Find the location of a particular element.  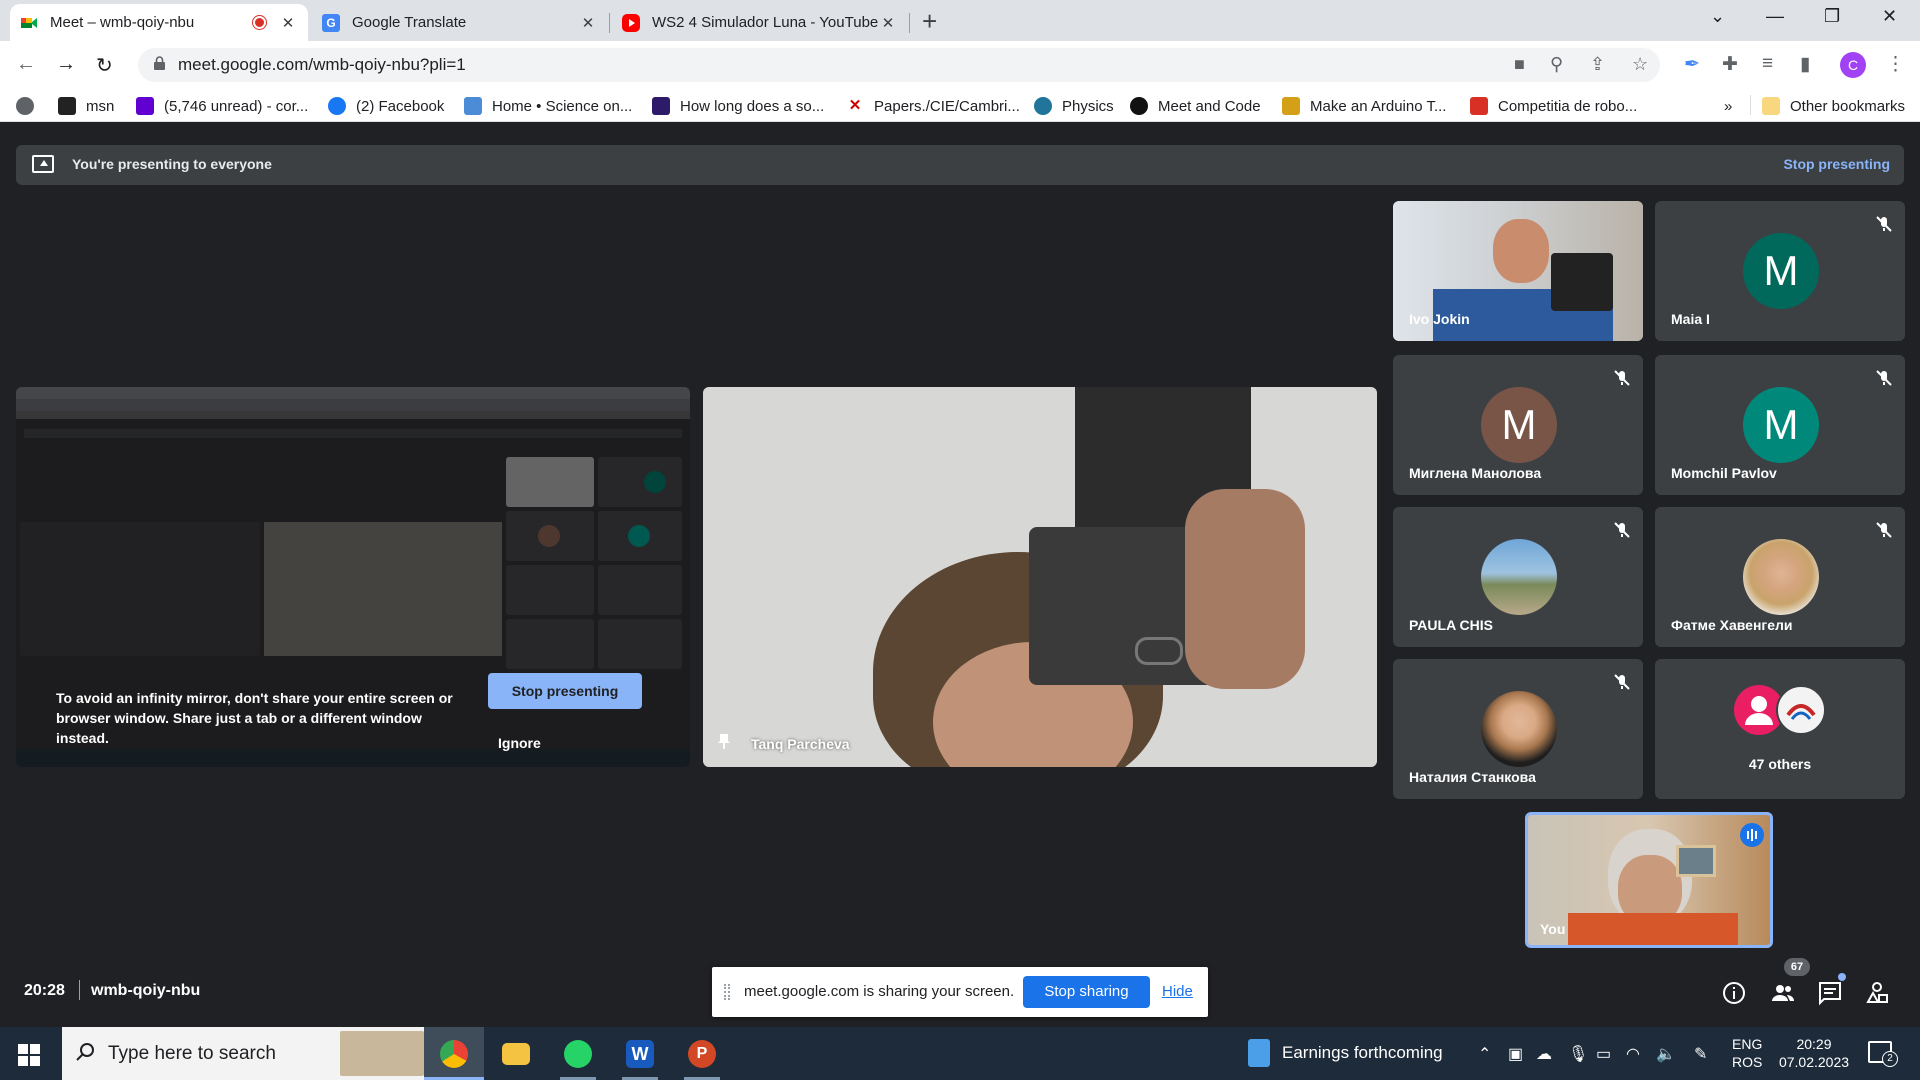

bookmark-physics: Physics is located at coordinates (1074, 106).